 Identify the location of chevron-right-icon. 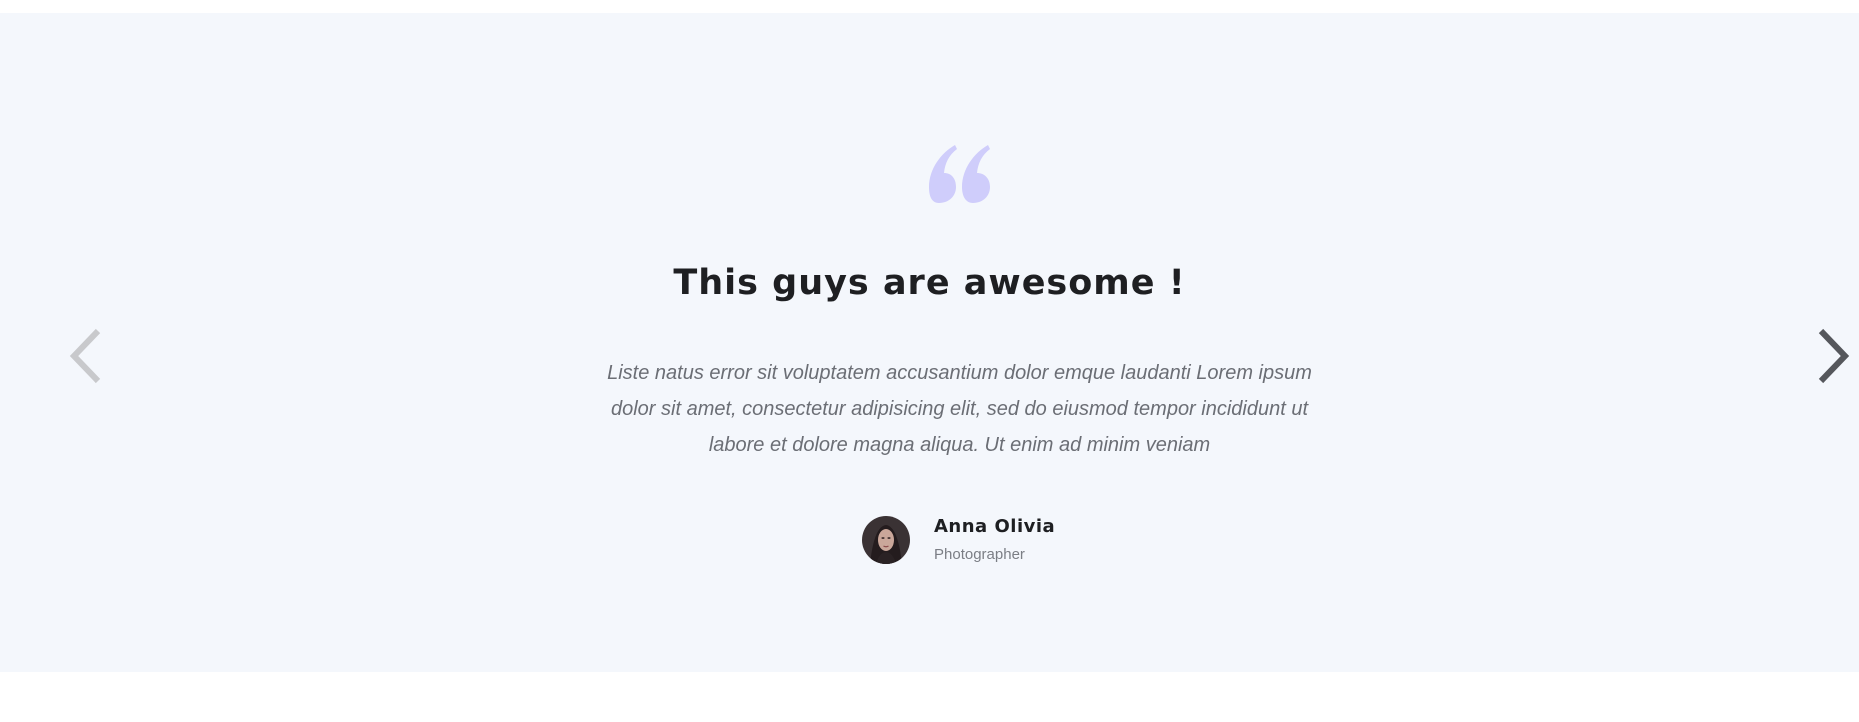
(1833, 356).